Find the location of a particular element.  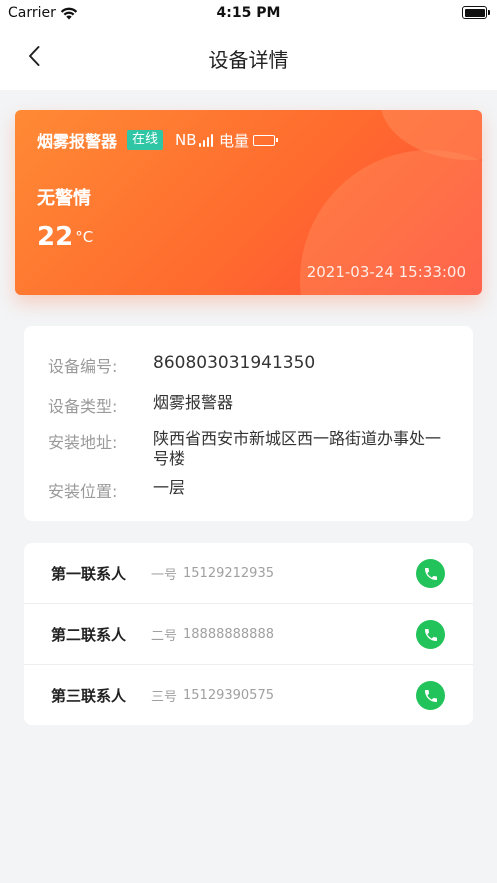

contact-title: 第二联系人 is located at coordinates (89, 634).